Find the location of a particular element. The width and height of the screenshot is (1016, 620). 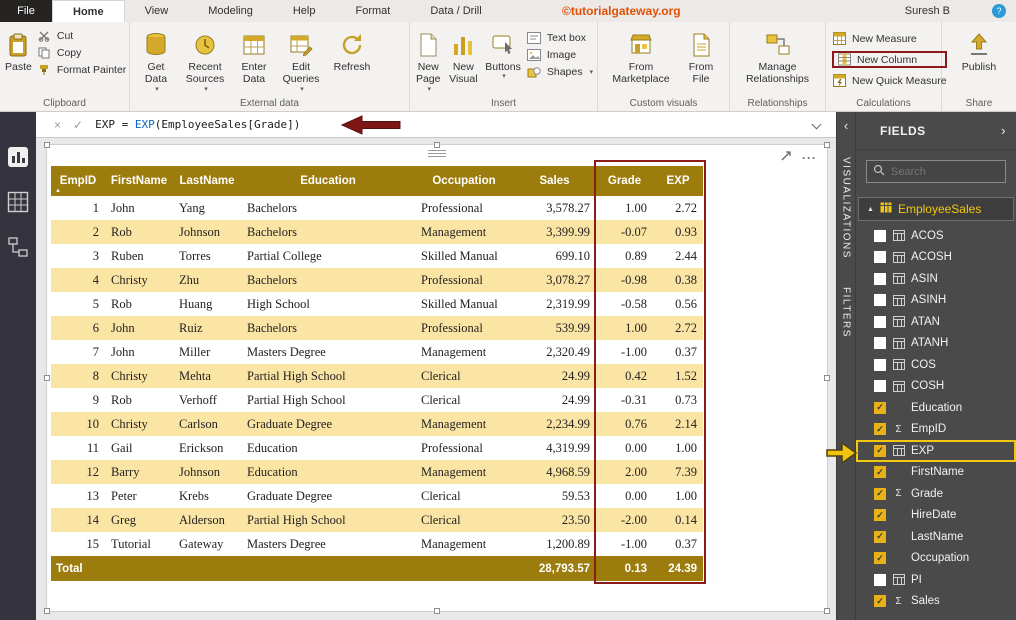

cancel-icon: × is located at coordinates (57, 125).